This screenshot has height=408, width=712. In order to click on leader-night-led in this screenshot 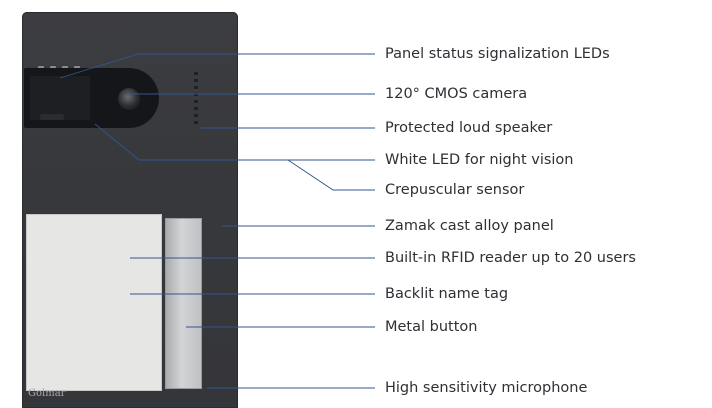, I will do `click(234, 142)`.